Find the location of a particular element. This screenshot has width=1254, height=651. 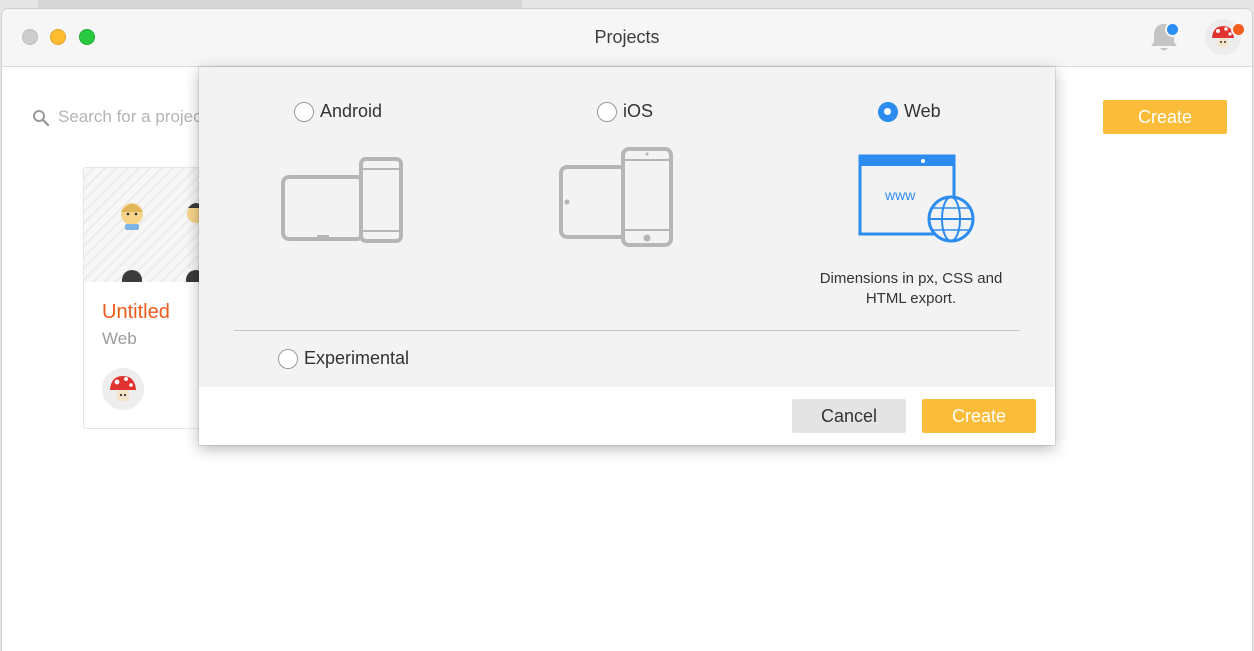

experimental-option: Experimental is located at coordinates (343, 358).